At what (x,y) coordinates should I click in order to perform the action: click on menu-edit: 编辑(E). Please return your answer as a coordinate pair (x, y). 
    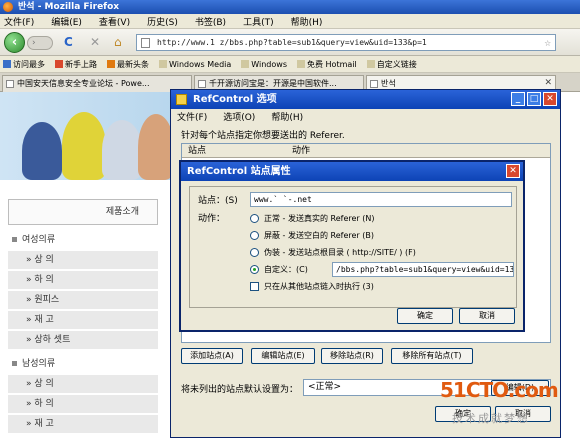
    Looking at the image, I should click on (66, 21).